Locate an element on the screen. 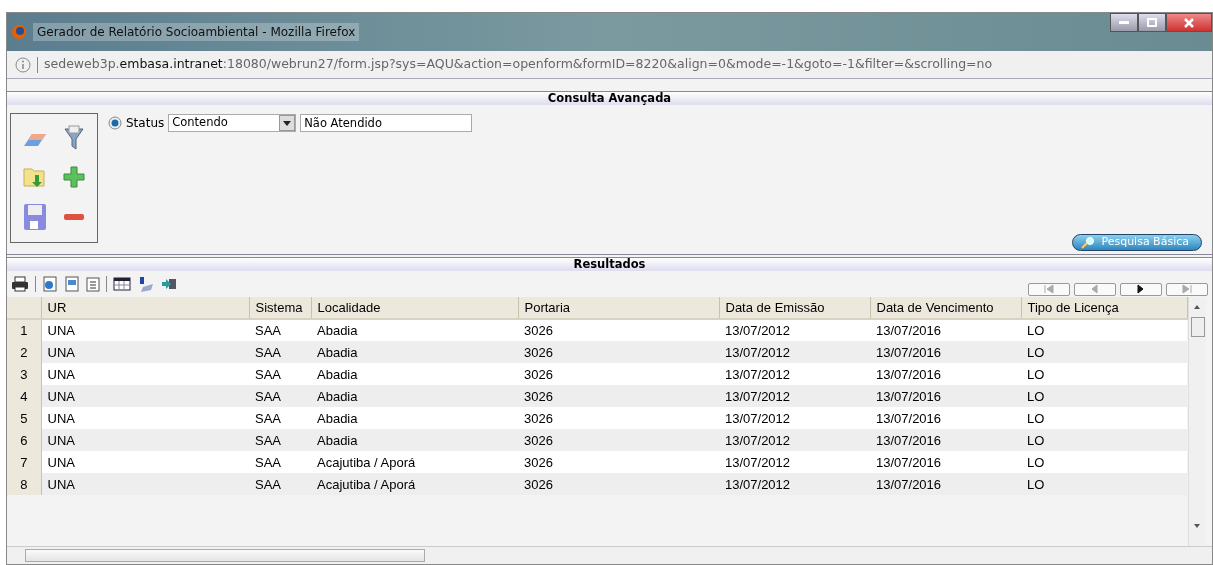 The image size is (1213, 565). row-number: 5 is located at coordinates (24, 418).